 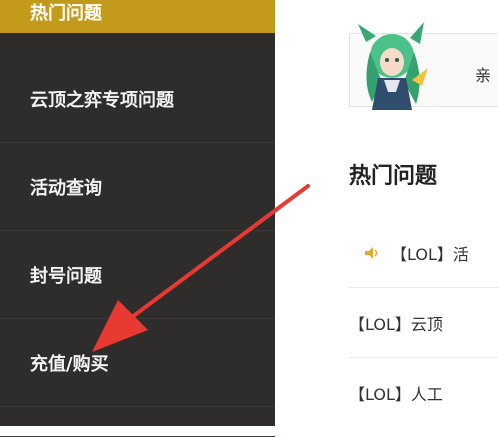 I want to click on speaker-icon, so click(x=371, y=252).